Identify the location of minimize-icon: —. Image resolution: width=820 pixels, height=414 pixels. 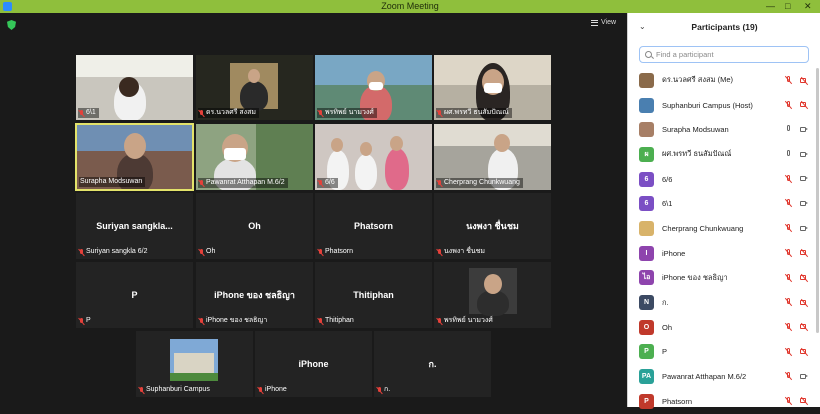
(770, 6).